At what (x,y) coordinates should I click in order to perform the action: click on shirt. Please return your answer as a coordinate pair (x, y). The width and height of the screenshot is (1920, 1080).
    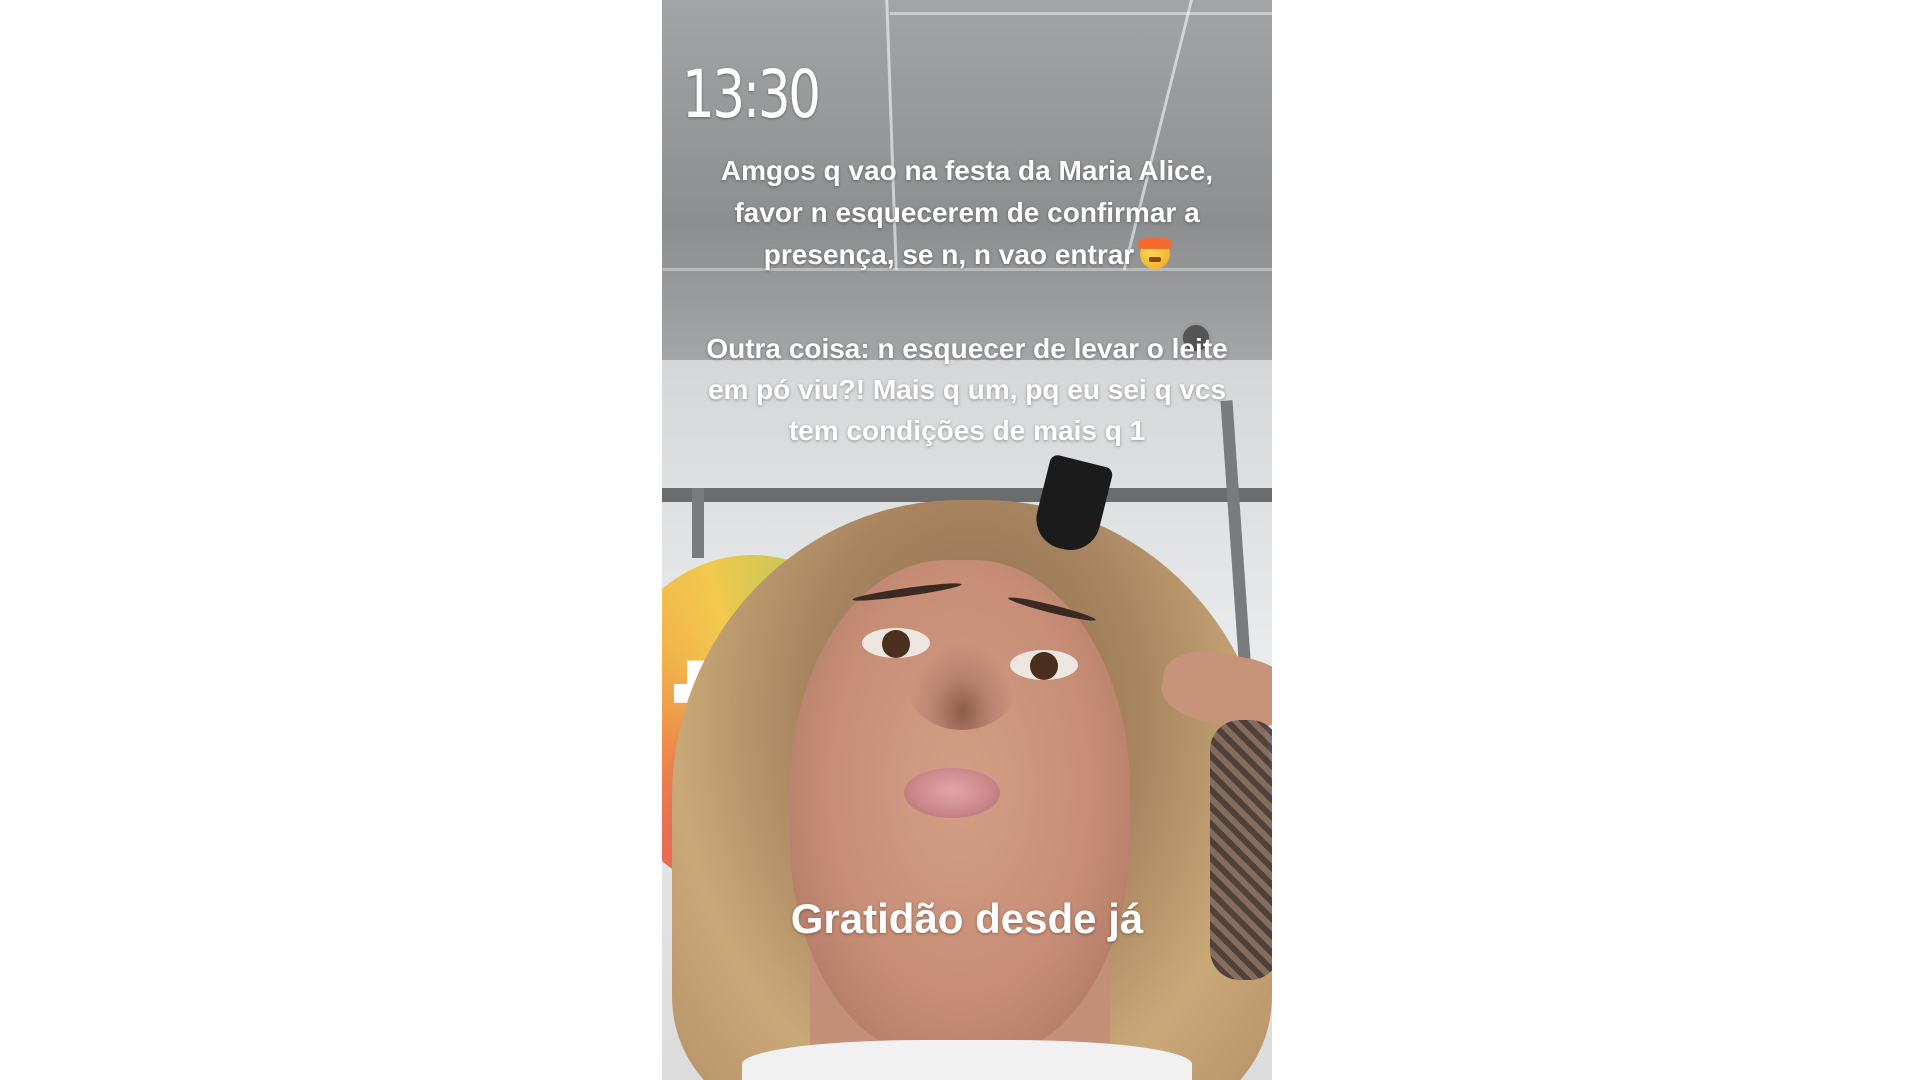
    Looking at the image, I should click on (967, 1060).